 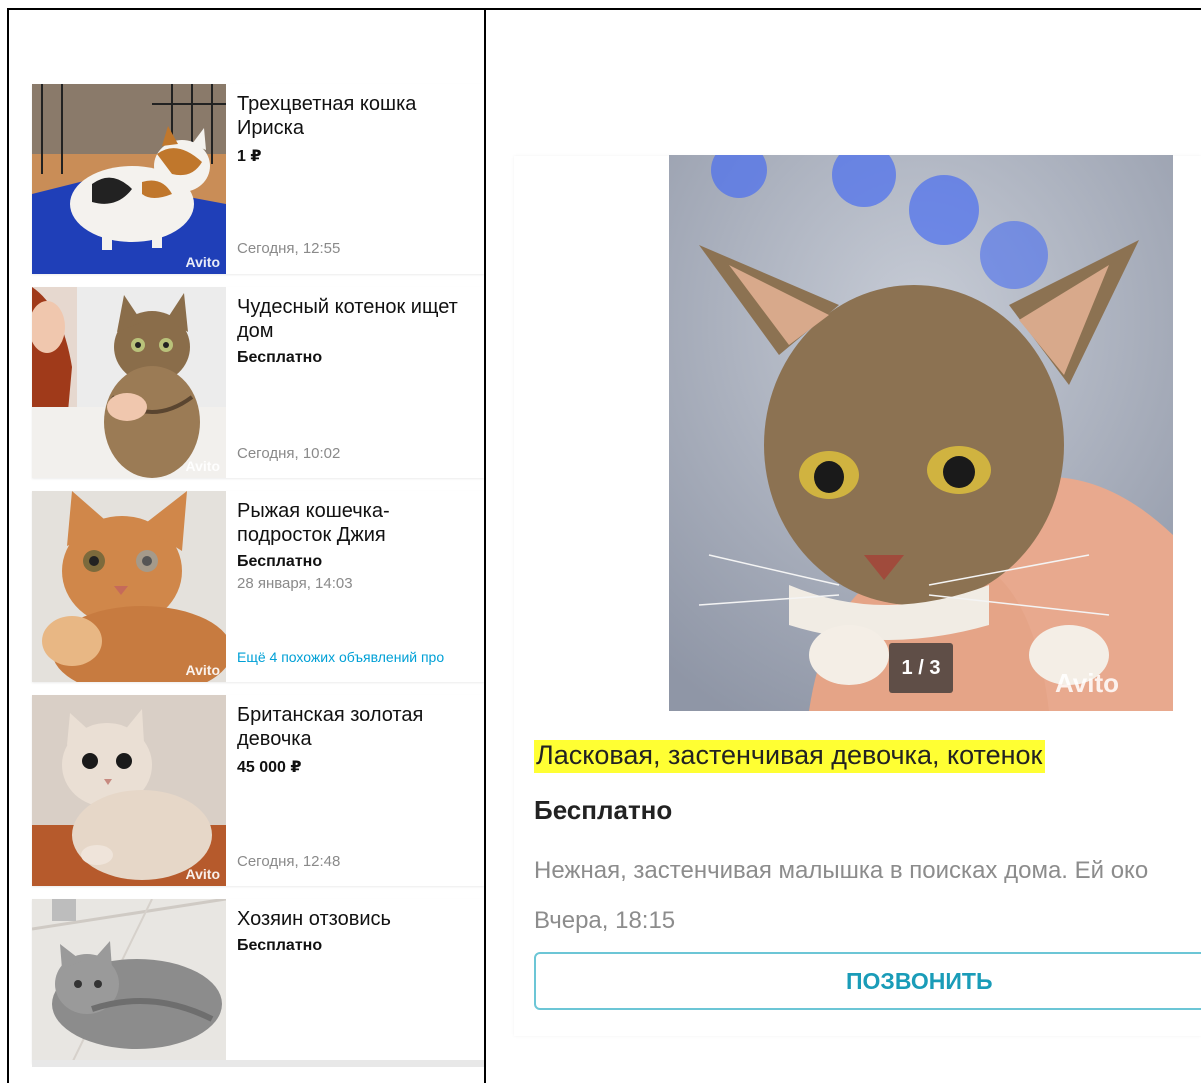 What do you see at coordinates (295, 583) in the screenshot?
I see `listing-date: 28 января, 14:03` at bounding box center [295, 583].